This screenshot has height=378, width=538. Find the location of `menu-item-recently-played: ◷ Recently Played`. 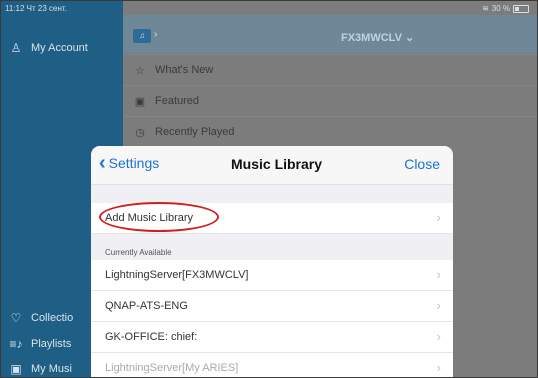

menu-item-recently-played: ◷ Recently Played is located at coordinates (330, 131).